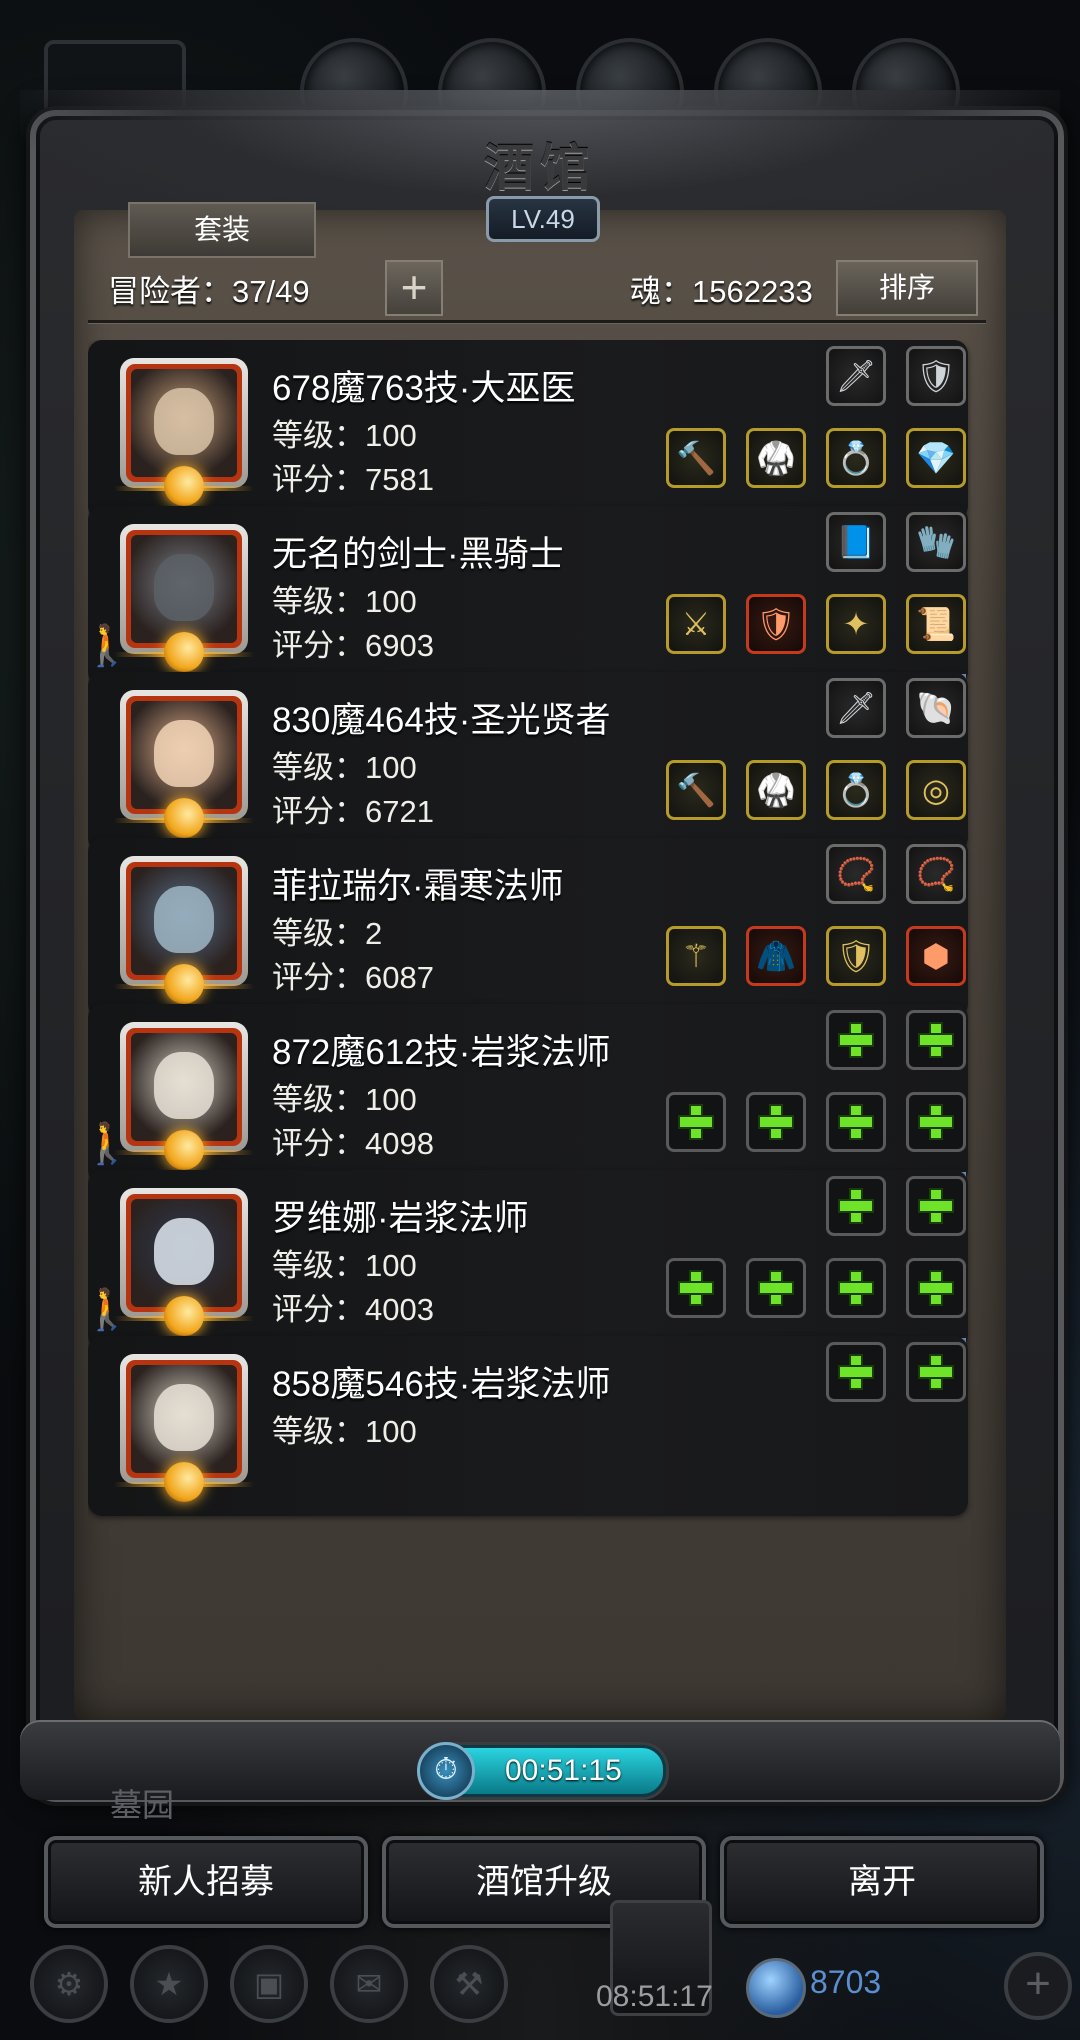 Image resolution: width=1080 pixels, height=2040 pixels. I want to click on hero-row: 678魔763技·大巫医 等级：100 评分：7581 🗡 🛡 🔨 🥋 💍 💎, so click(528, 430).